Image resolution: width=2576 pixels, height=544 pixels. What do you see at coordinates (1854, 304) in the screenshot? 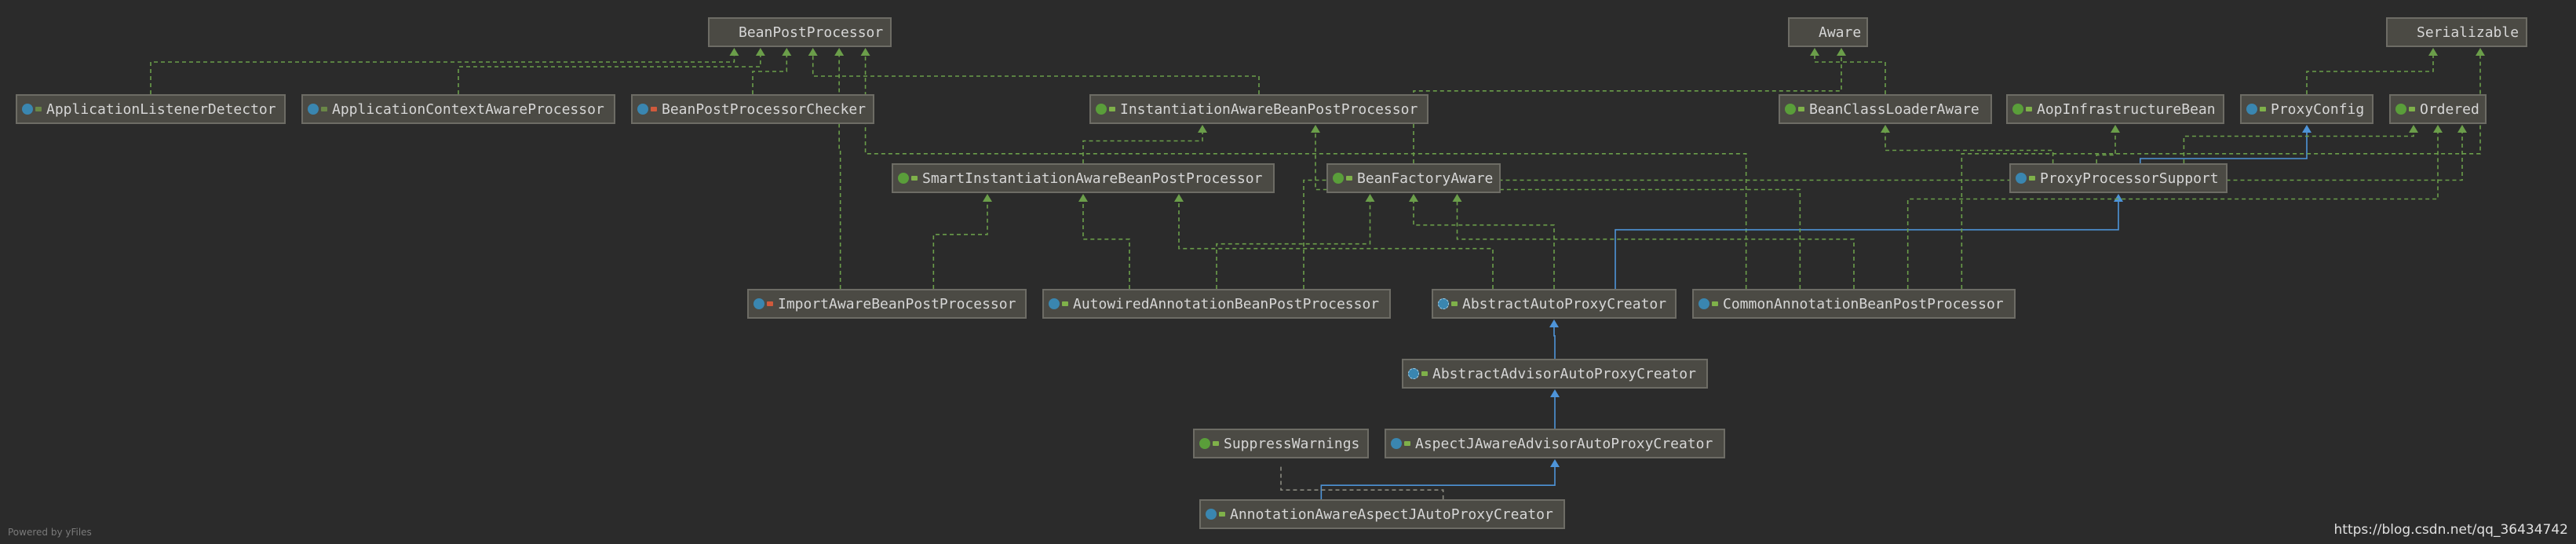
I see `node-common-annotation-bean-post-processor: CommonAnnotationBeanPostProcessor` at bounding box center [1854, 304].